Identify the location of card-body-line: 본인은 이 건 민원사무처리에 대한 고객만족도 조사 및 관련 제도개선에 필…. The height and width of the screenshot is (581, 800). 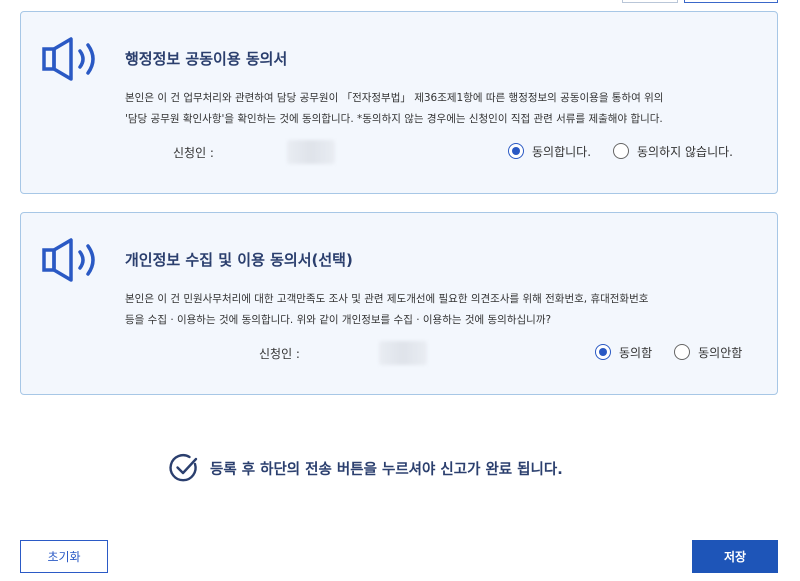
(387, 299).